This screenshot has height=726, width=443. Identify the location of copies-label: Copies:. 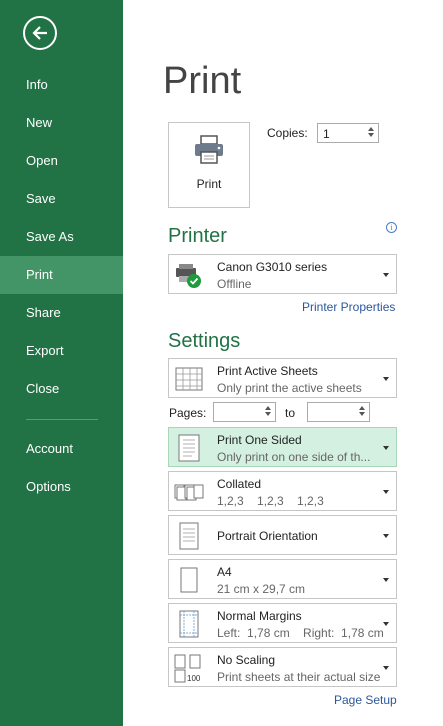
(287, 133).